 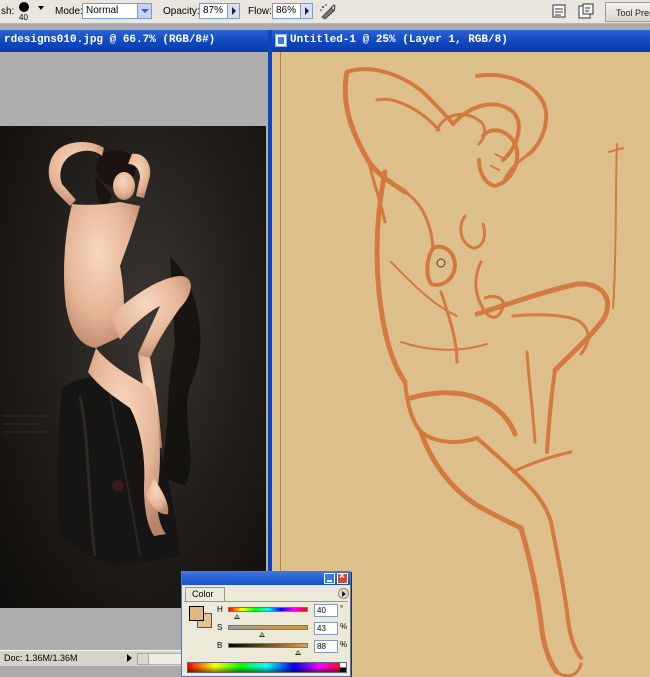 What do you see at coordinates (342, 608) in the screenshot?
I see `hue-unit: °` at bounding box center [342, 608].